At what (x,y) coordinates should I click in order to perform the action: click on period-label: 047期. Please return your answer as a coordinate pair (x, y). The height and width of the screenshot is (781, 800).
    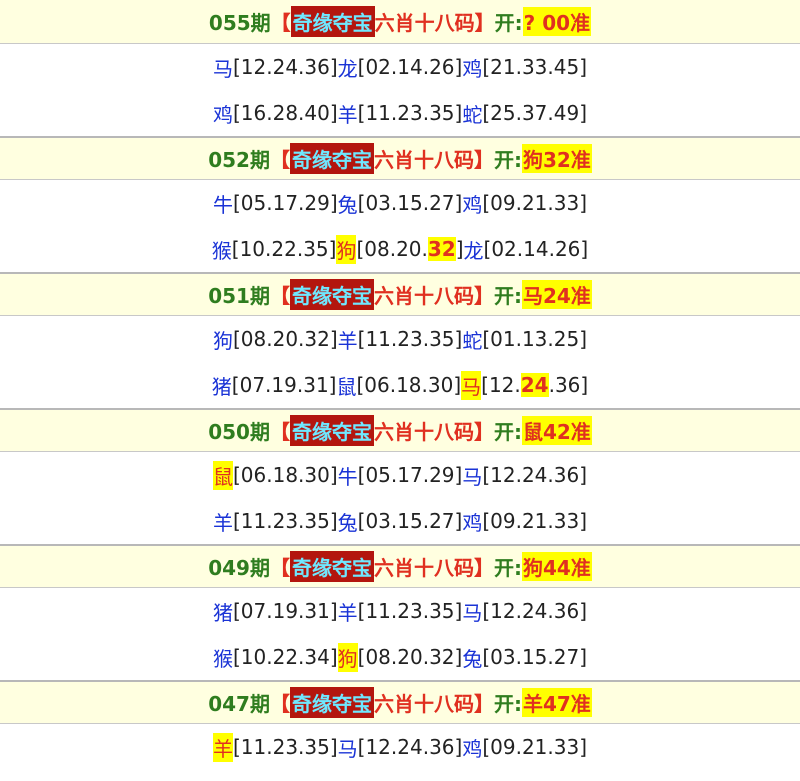
    Looking at the image, I should click on (239, 704).